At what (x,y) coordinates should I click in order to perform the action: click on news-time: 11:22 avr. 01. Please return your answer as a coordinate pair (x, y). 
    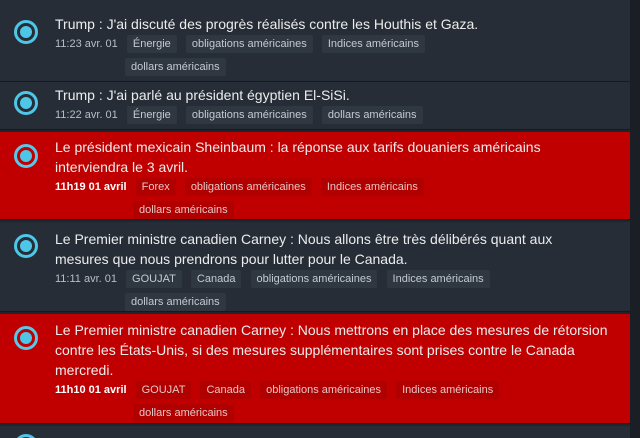
    Looking at the image, I should click on (86, 115).